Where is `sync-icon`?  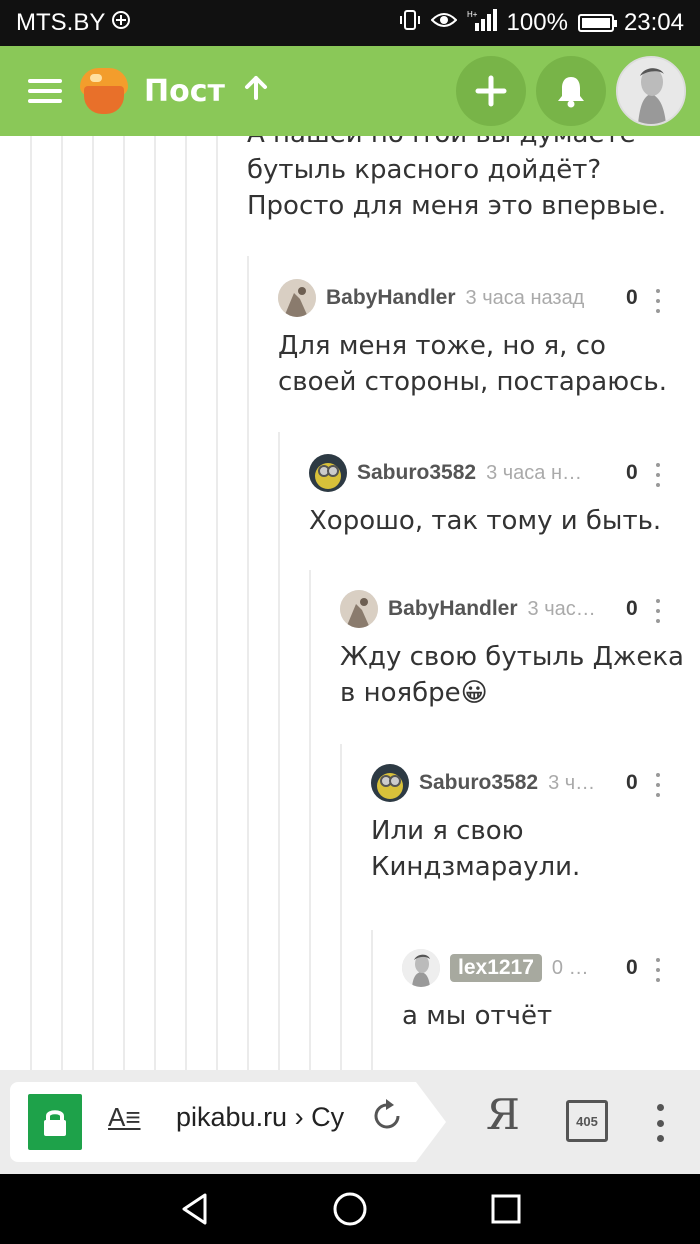 sync-icon is located at coordinates (121, 23).